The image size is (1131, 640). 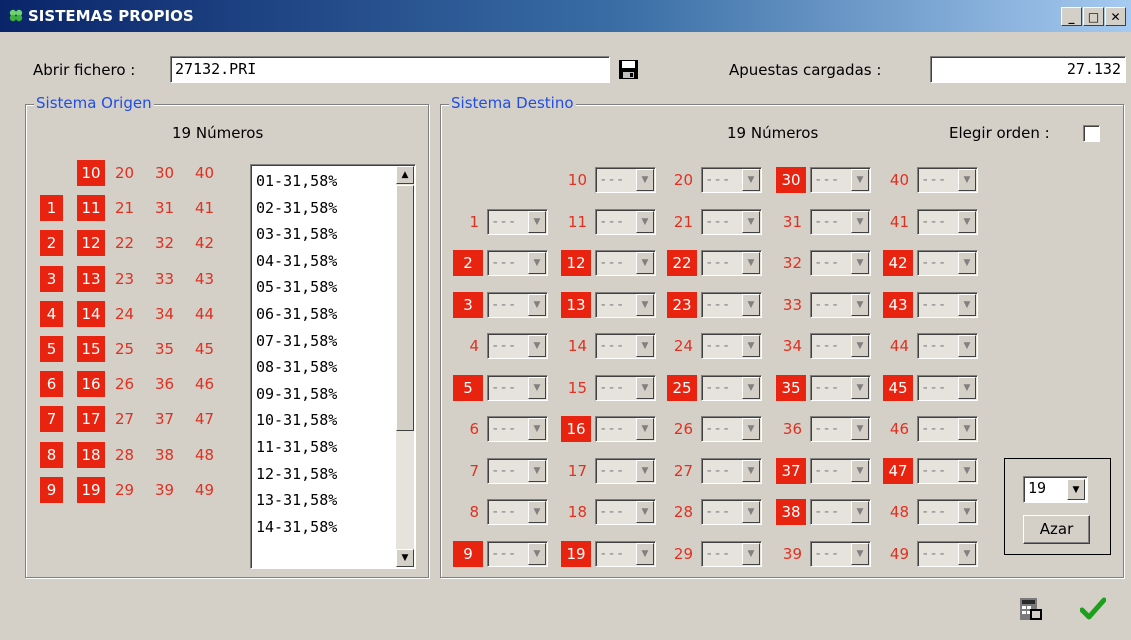 What do you see at coordinates (170, 384) in the screenshot?
I see `origen-number-36: 36` at bounding box center [170, 384].